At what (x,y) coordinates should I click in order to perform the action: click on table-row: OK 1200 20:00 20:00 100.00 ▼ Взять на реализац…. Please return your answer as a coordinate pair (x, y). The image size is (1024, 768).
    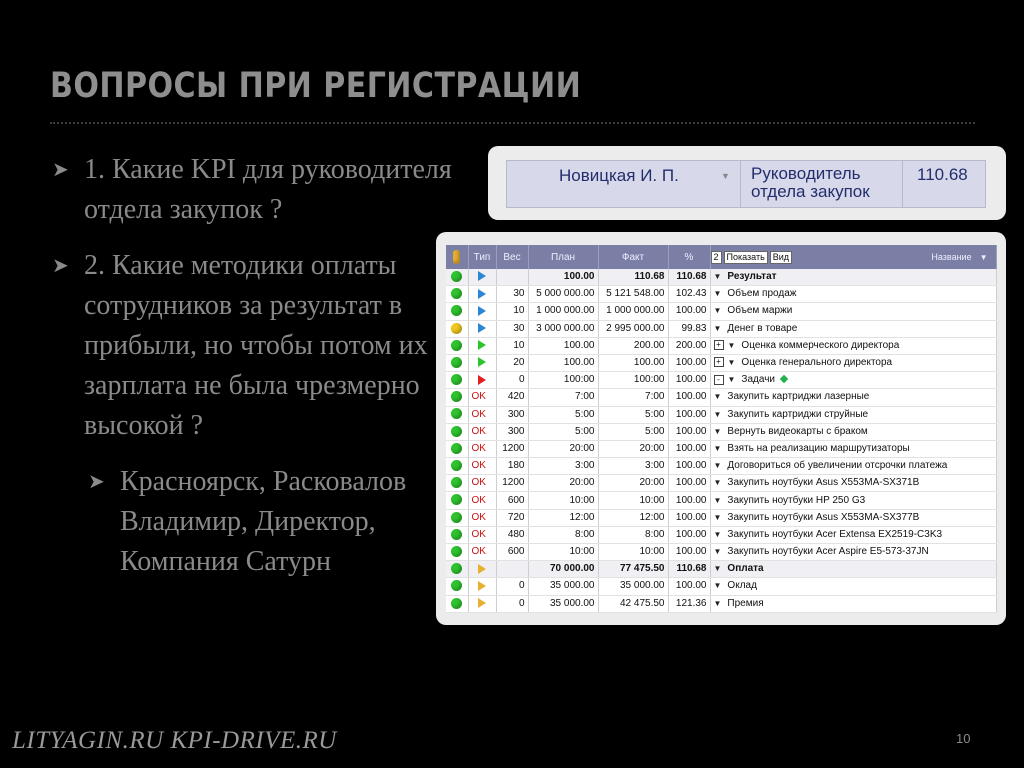
    Looking at the image, I should click on (721, 449).